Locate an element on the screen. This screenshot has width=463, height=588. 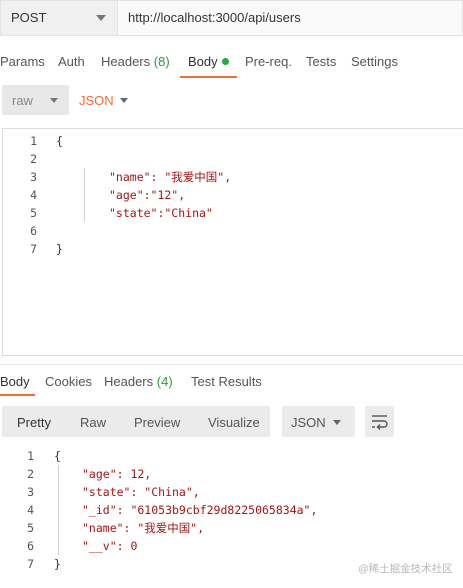
tab-test-results: Test Results is located at coordinates (226, 381).